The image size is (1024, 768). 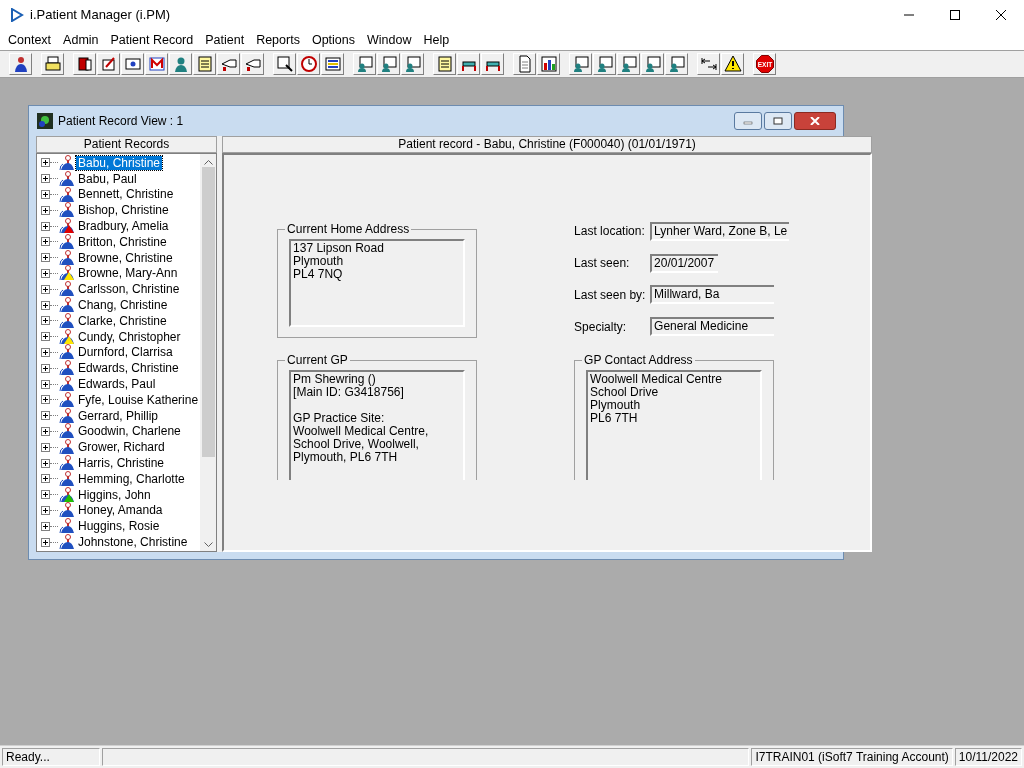 What do you see at coordinates (815, 121) in the screenshot?
I see `close-button` at bounding box center [815, 121].